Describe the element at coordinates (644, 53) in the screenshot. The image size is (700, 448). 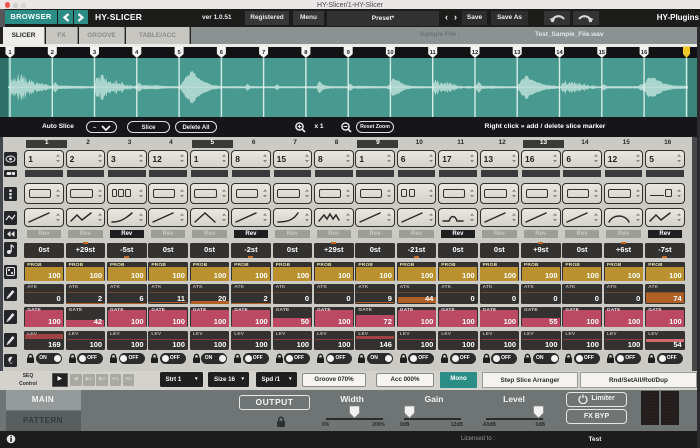
I see `svg-text: 16` at that location.